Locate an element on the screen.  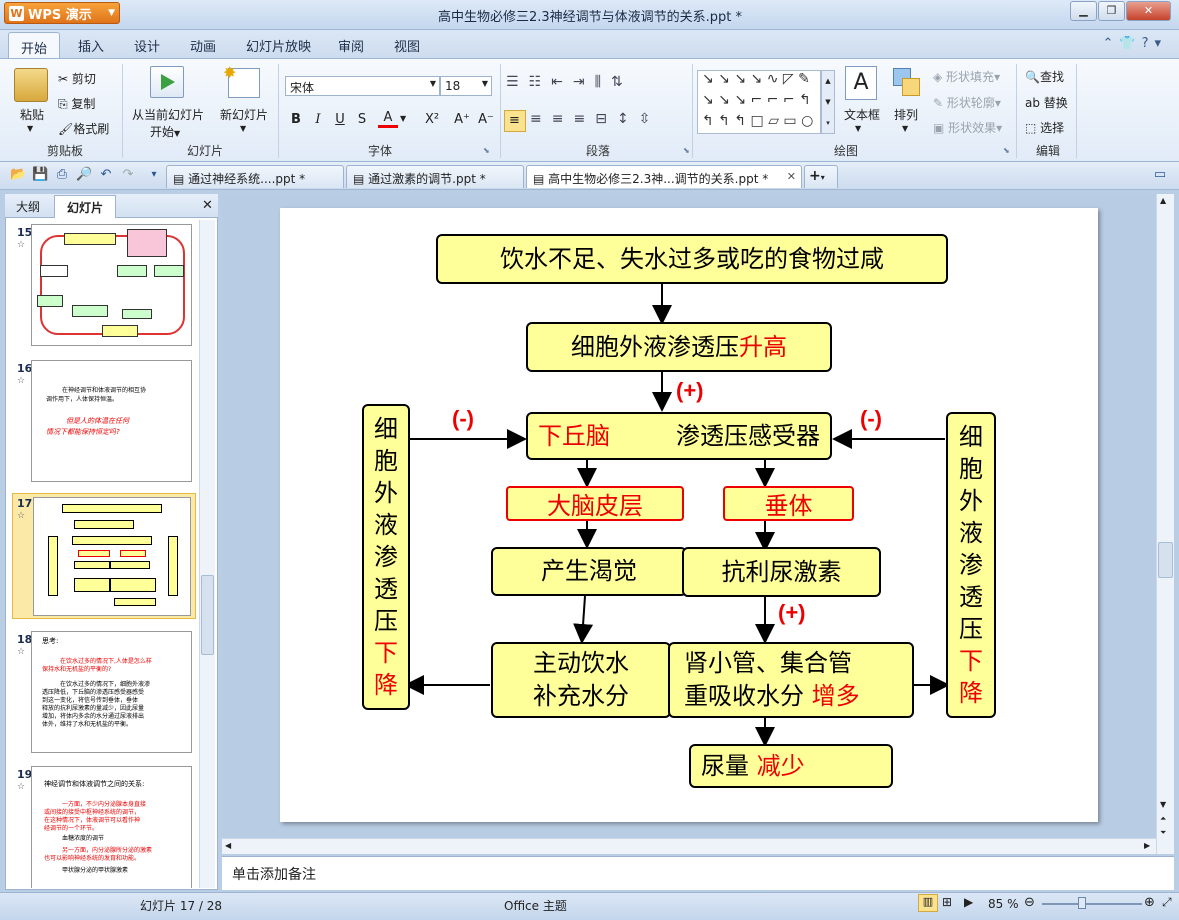
print-icon: ⎙ is located at coordinates (62, 175).